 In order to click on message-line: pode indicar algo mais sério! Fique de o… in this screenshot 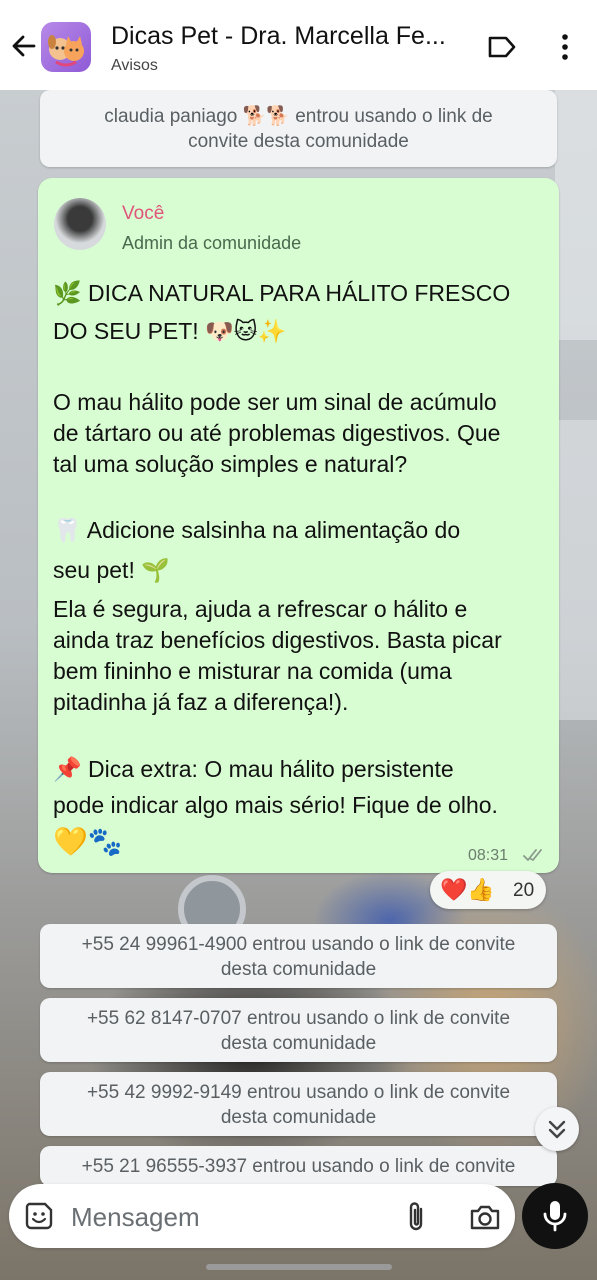, I will do `click(275, 805)`.